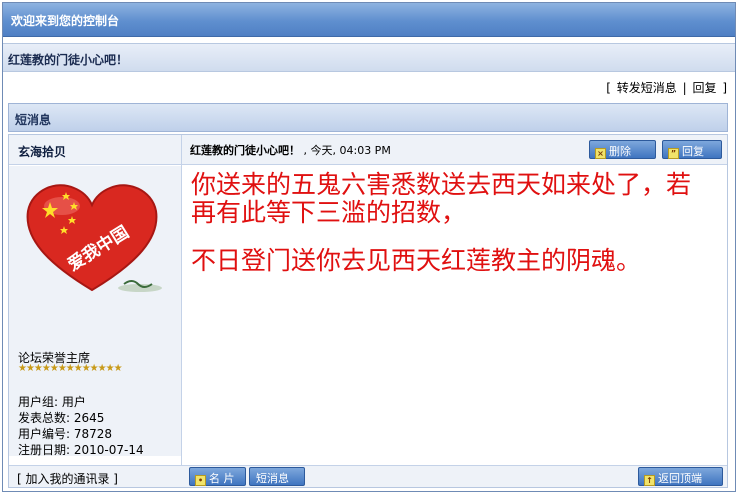 The width and height of the screenshot is (741, 494). I want to click on post-footer: [ 加入我的通讯录 ] • 名 片 短消息 ↑ 返回顶端, so click(368, 476).